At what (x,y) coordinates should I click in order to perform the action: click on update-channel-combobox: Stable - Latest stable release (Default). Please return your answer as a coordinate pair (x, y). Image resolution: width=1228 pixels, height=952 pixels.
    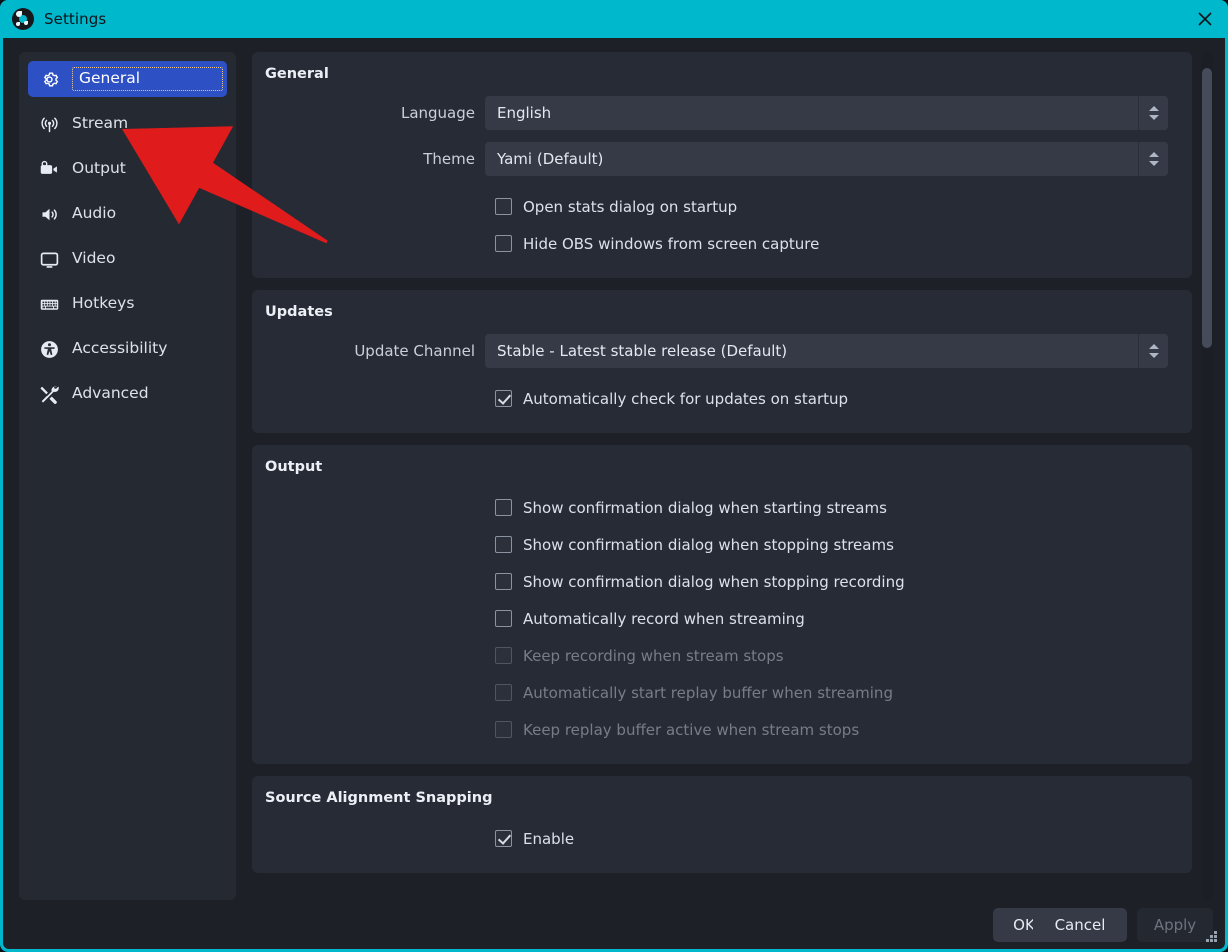
    Looking at the image, I should click on (826, 351).